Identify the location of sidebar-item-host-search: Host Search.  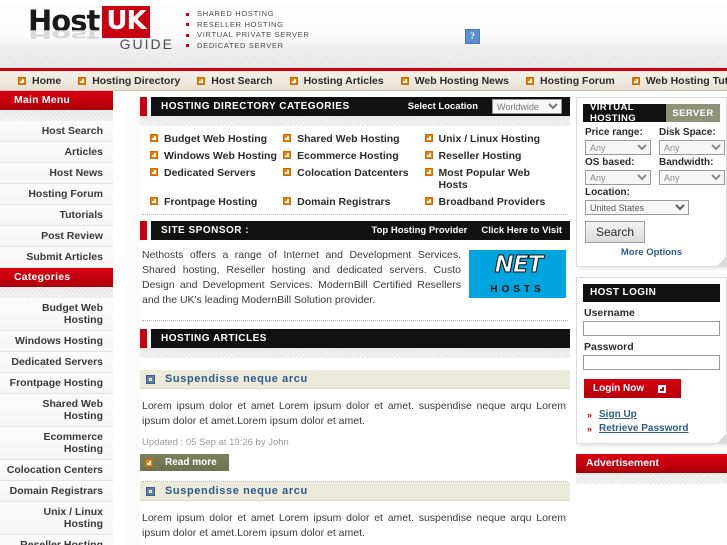
(56, 131).